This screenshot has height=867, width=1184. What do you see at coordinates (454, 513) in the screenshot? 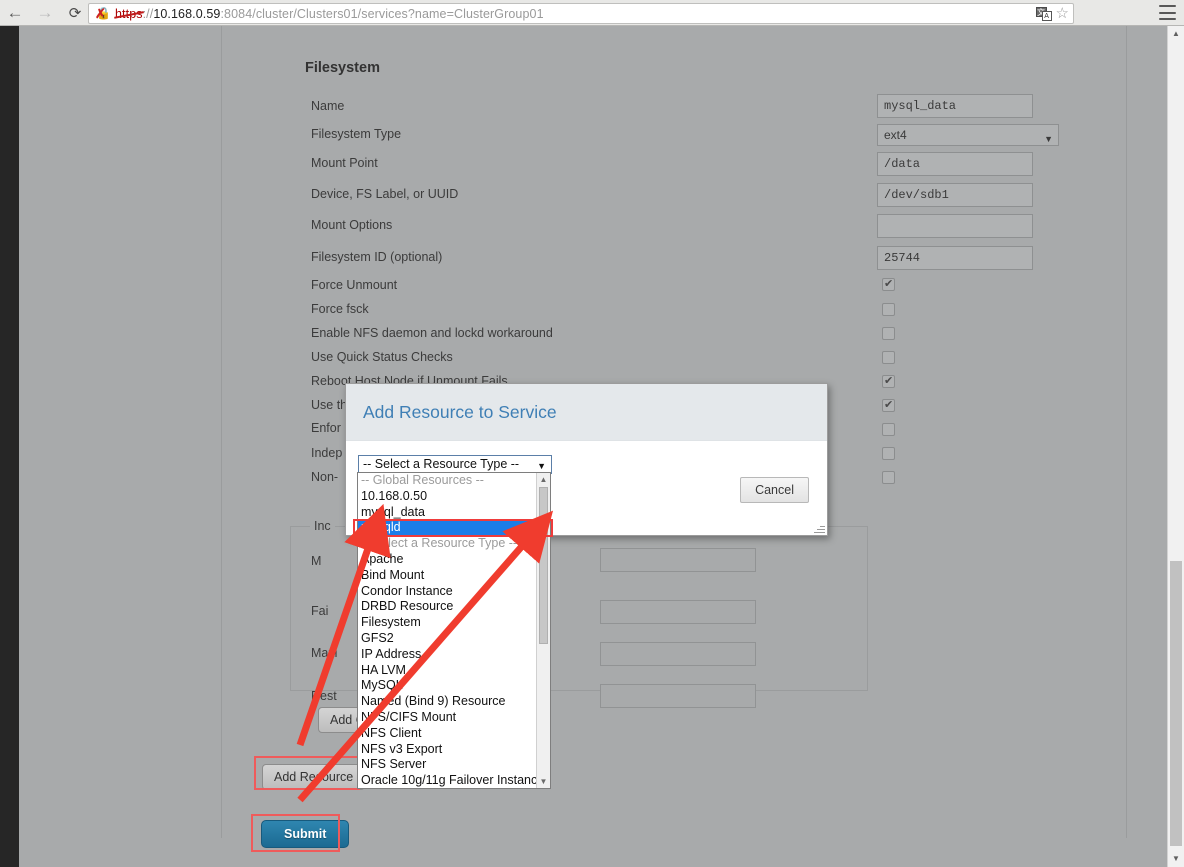
I see `dropdown-option: mysql_data` at bounding box center [454, 513].